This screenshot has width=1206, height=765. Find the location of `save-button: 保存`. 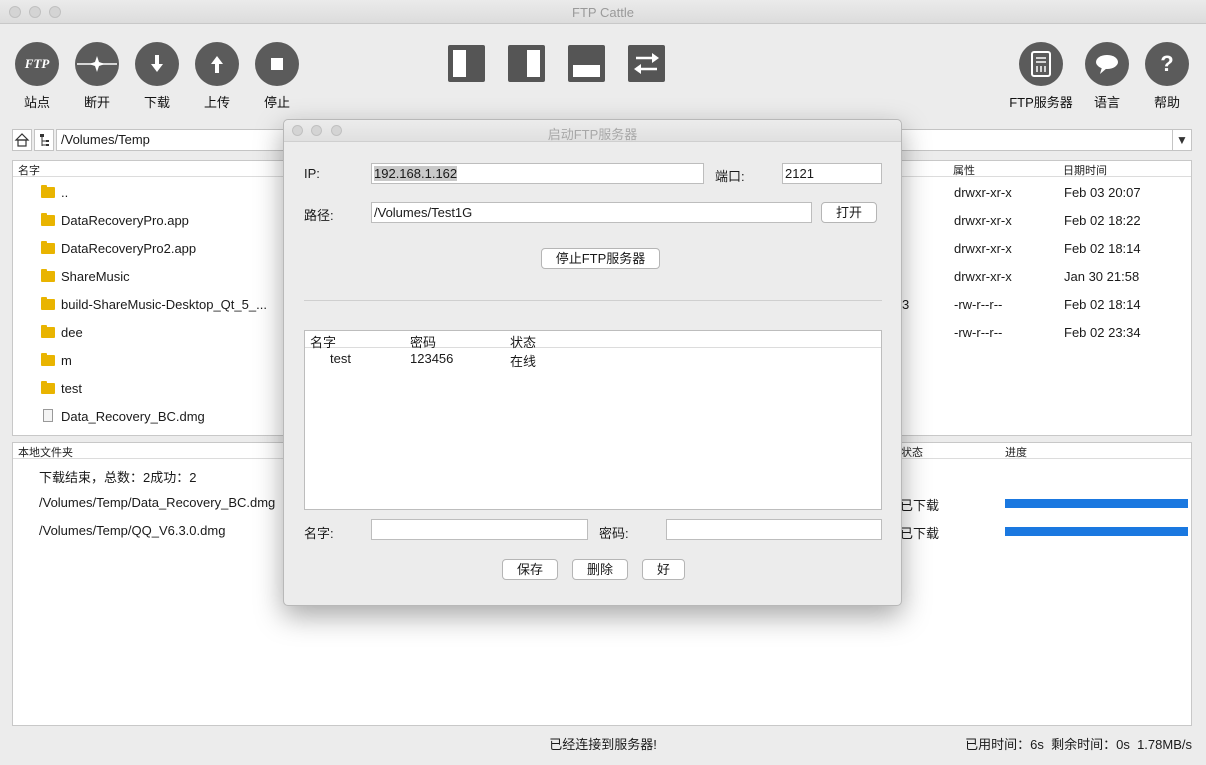

save-button: 保存 is located at coordinates (530, 569).